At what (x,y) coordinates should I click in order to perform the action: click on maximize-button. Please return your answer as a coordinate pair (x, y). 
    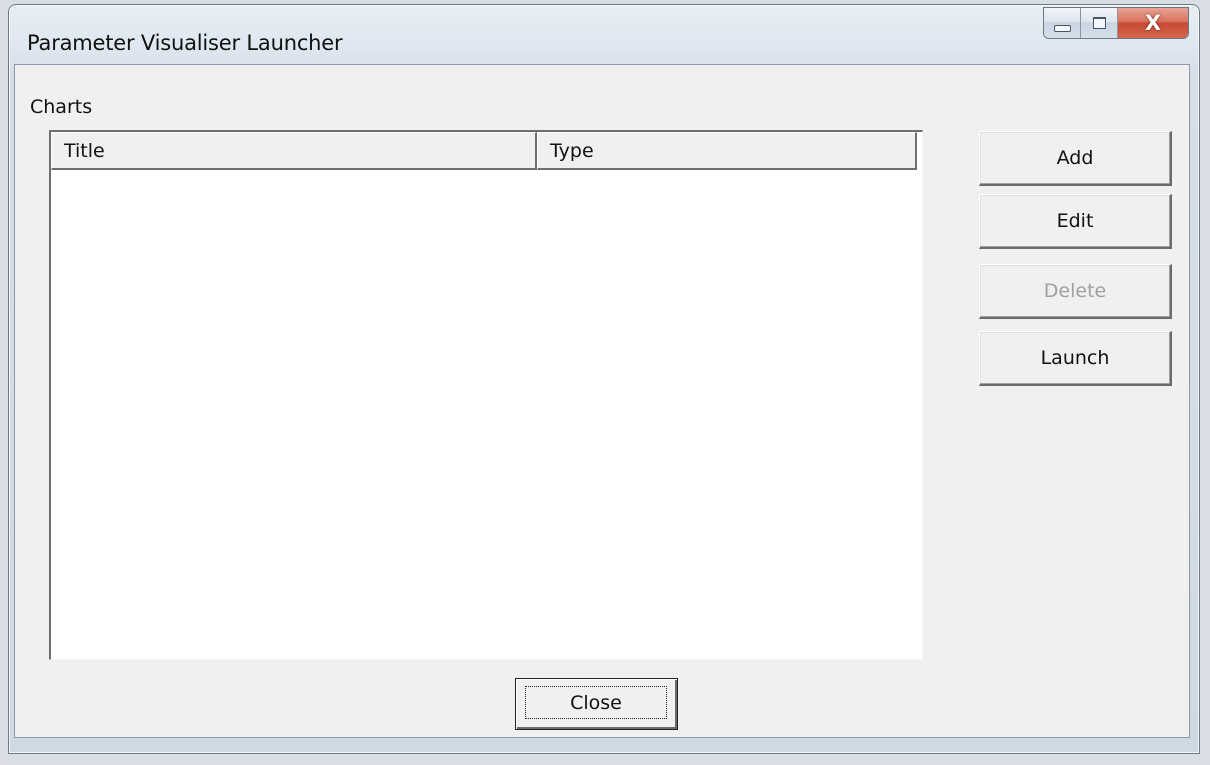
    Looking at the image, I should click on (1099, 23).